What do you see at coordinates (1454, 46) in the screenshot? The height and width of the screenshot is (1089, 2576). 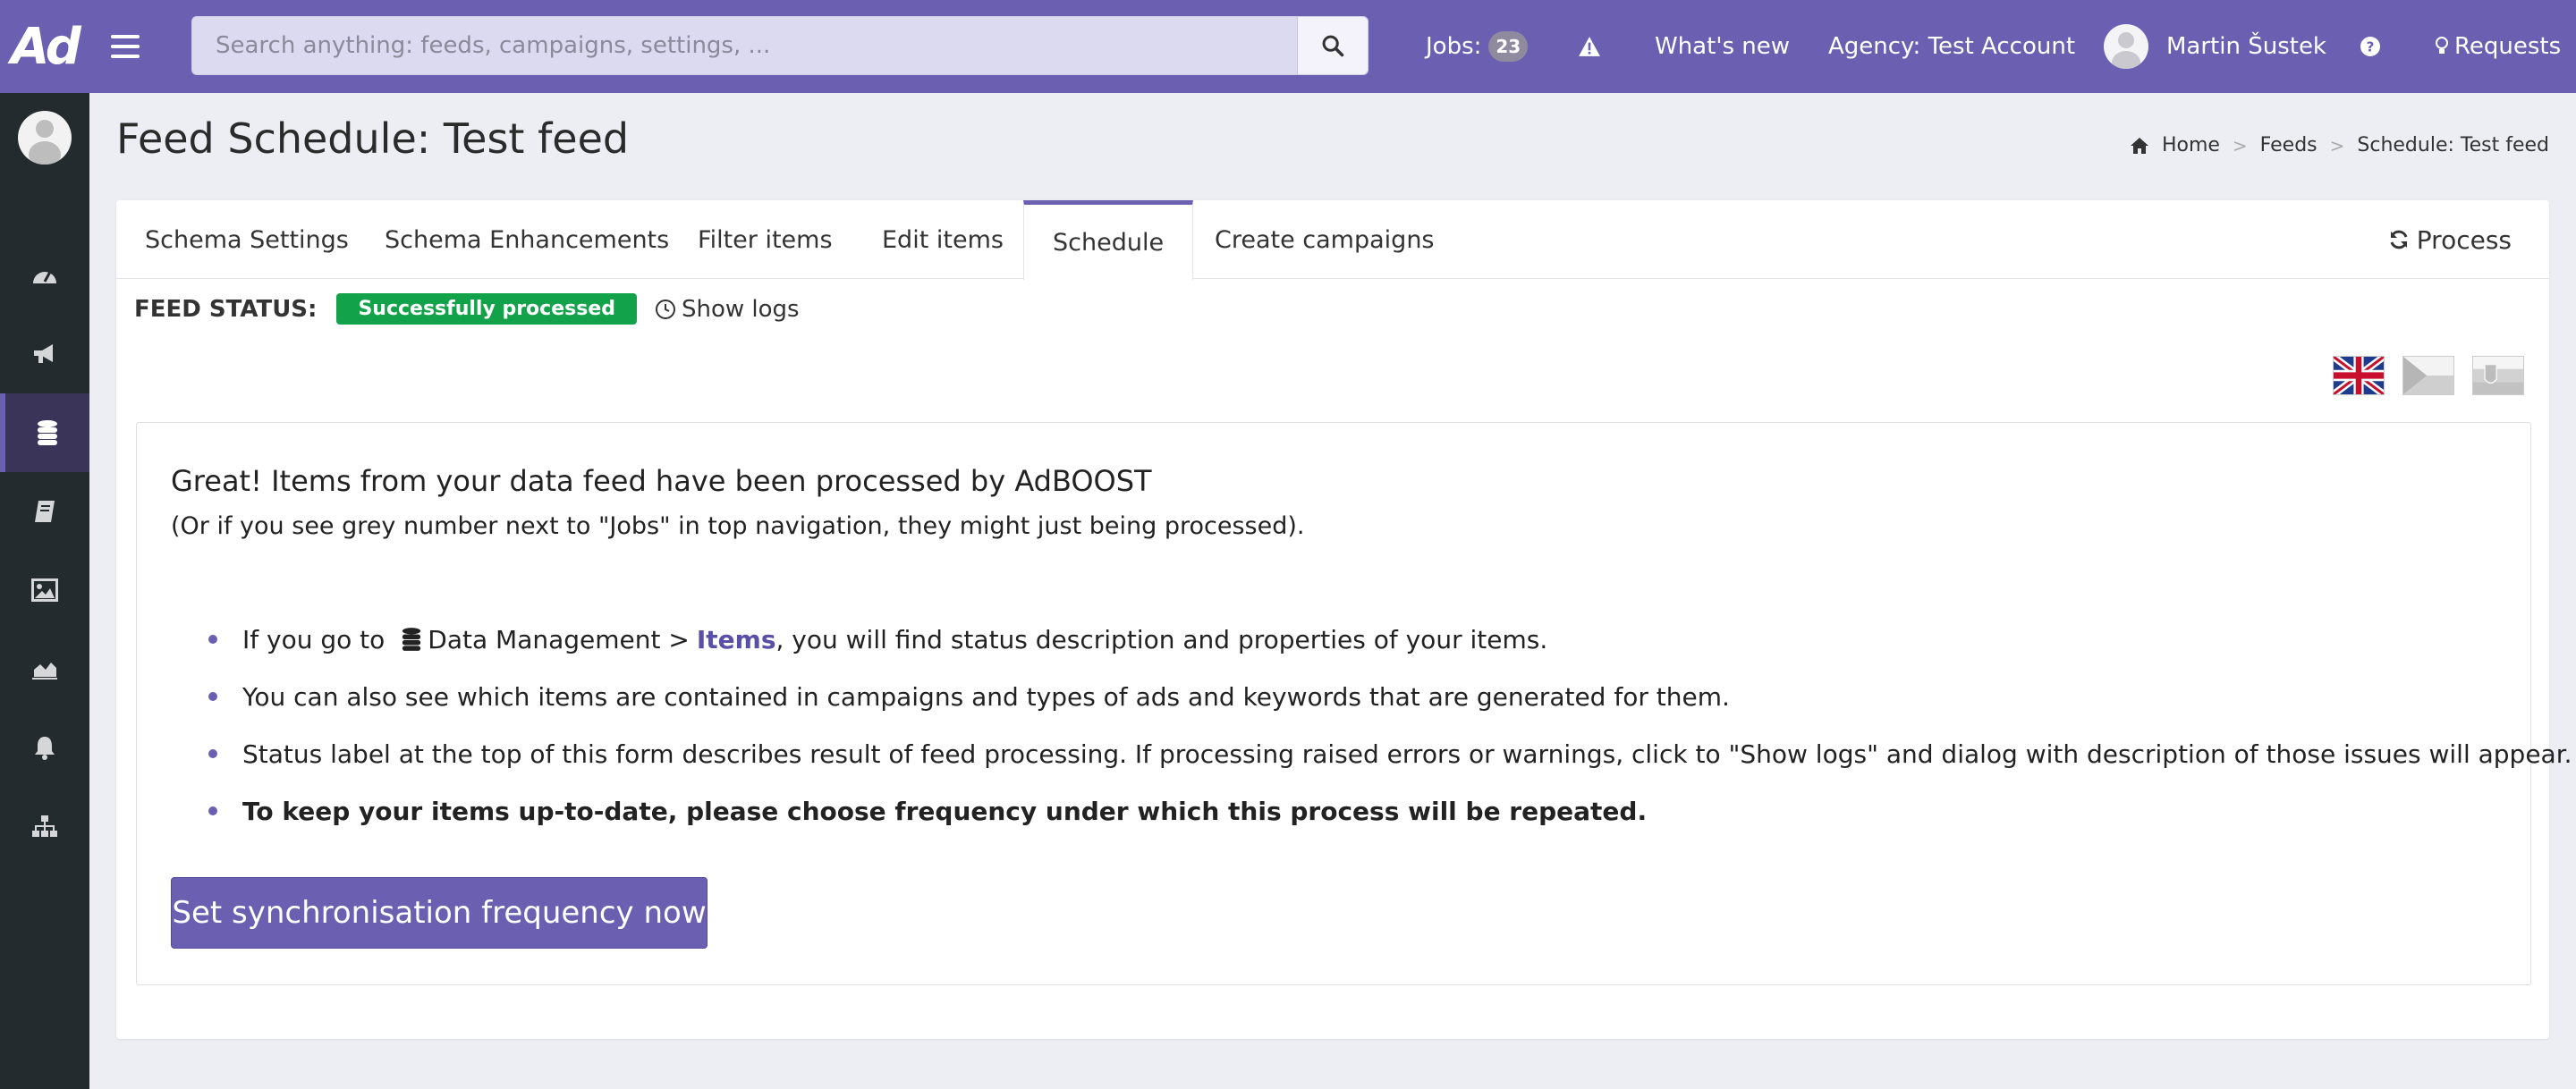 I see `jobs-label: Jobs:` at bounding box center [1454, 46].